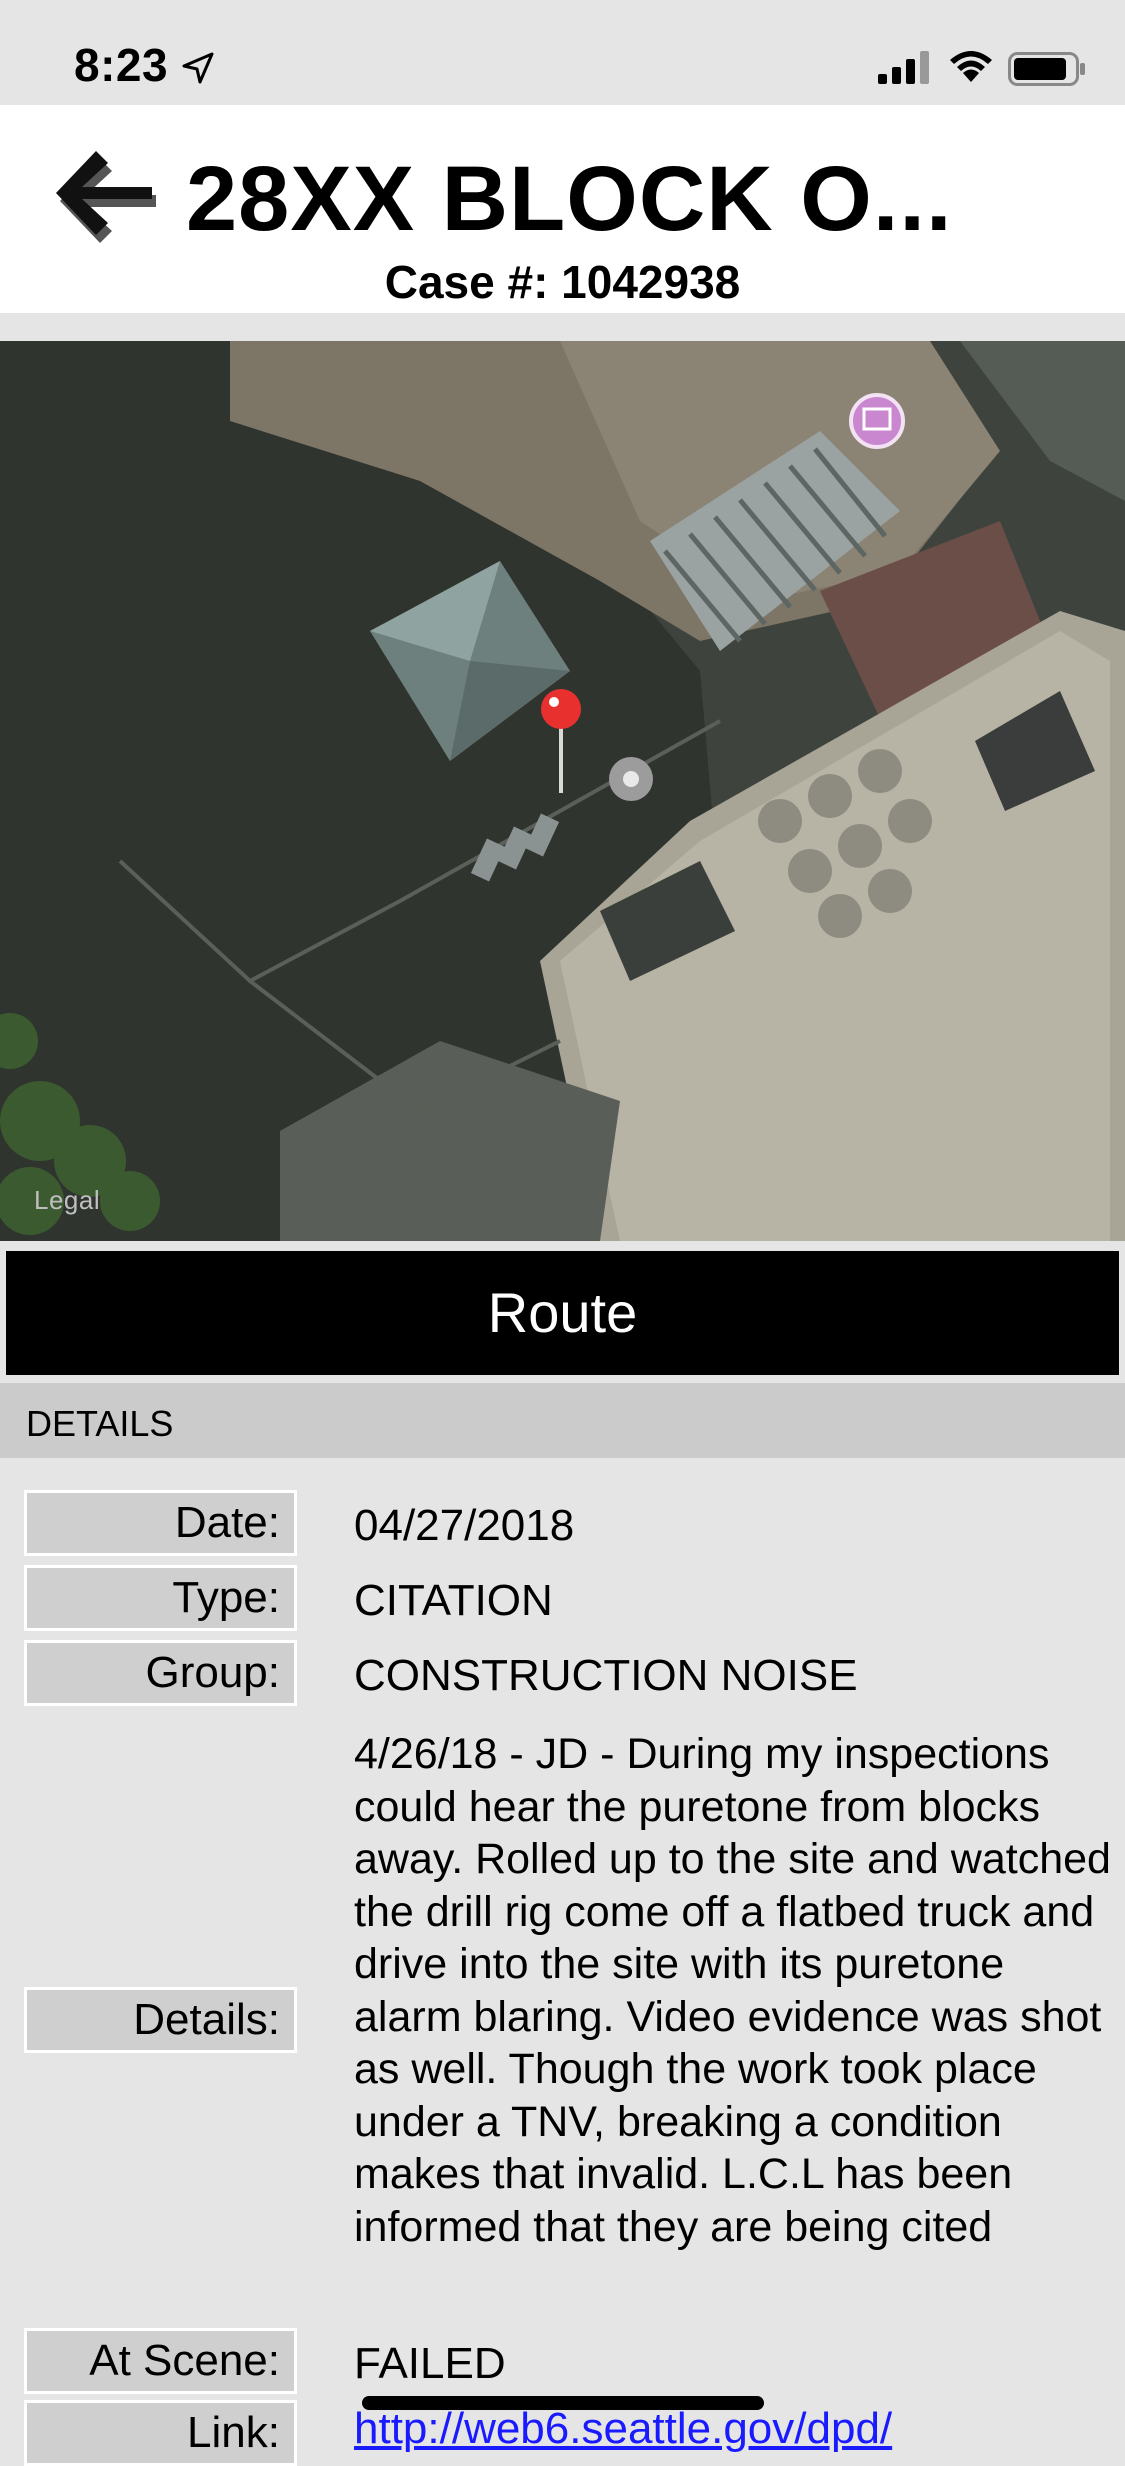 The image size is (1125, 2466). What do you see at coordinates (160, 2433) in the screenshot?
I see `link-label: Link:` at bounding box center [160, 2433].